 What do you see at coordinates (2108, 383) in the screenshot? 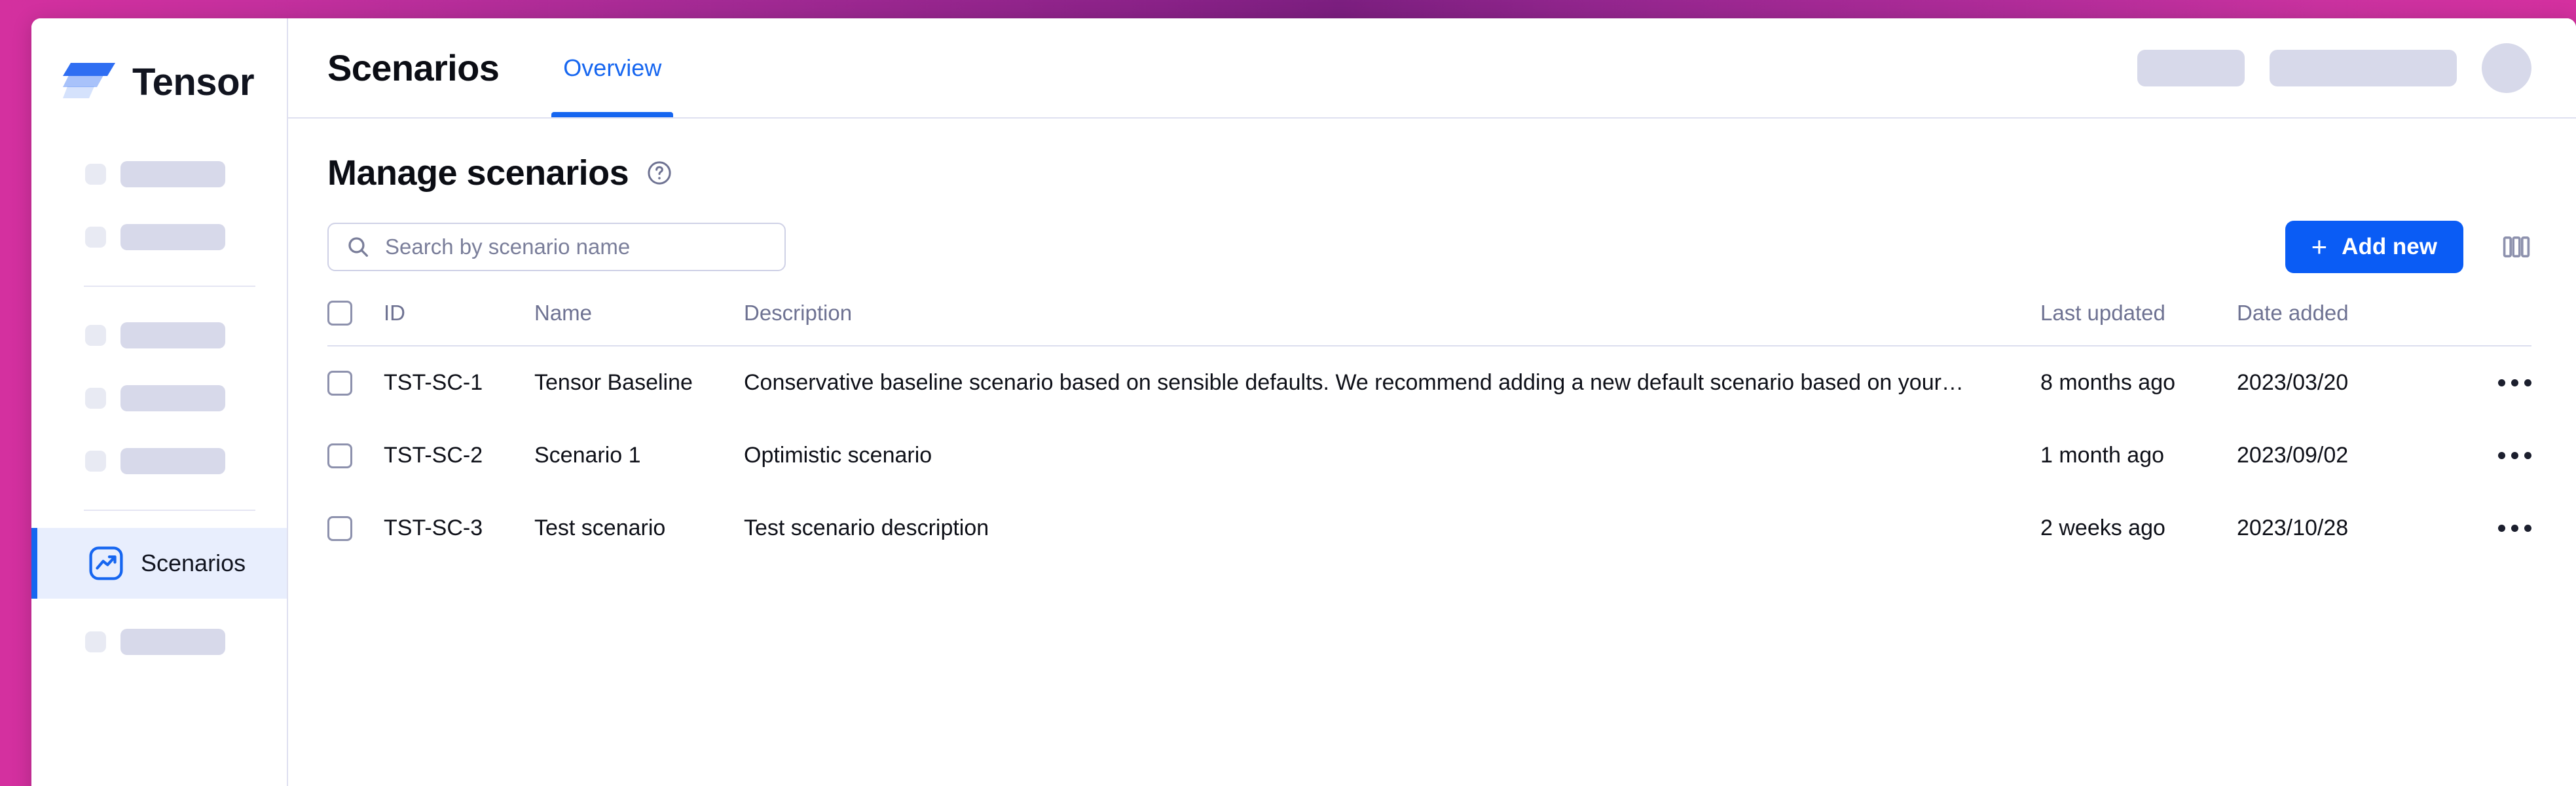
I see `cell-last-updated: 8 months ago` at bounding box center [2108, 383].